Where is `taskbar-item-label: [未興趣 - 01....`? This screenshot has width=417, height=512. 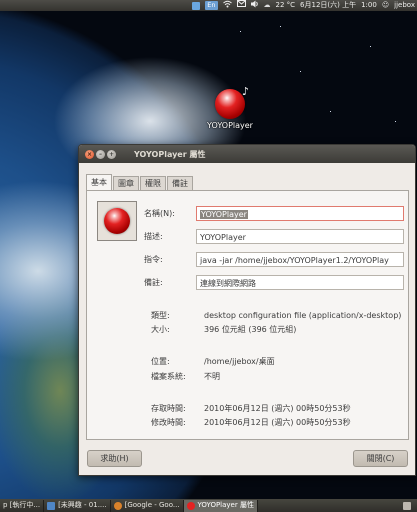 taskbar-item-label: [未興趣 - 01.... is located at coordinates (82, 505).